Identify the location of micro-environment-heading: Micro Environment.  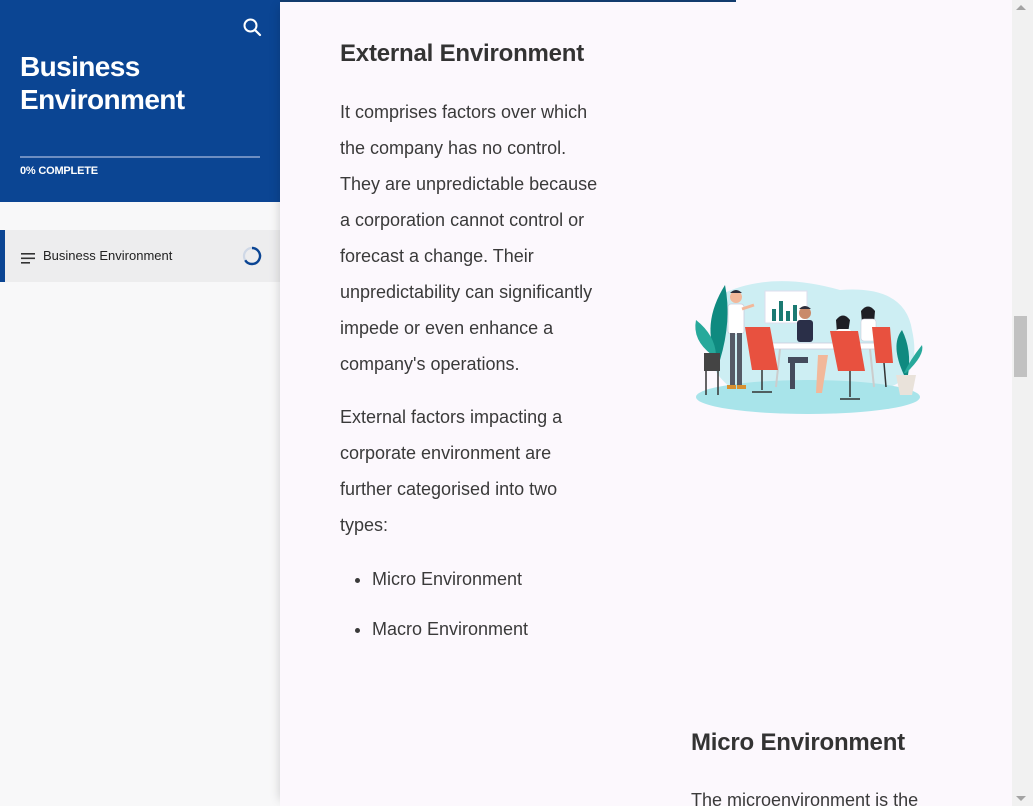
(798, 742).